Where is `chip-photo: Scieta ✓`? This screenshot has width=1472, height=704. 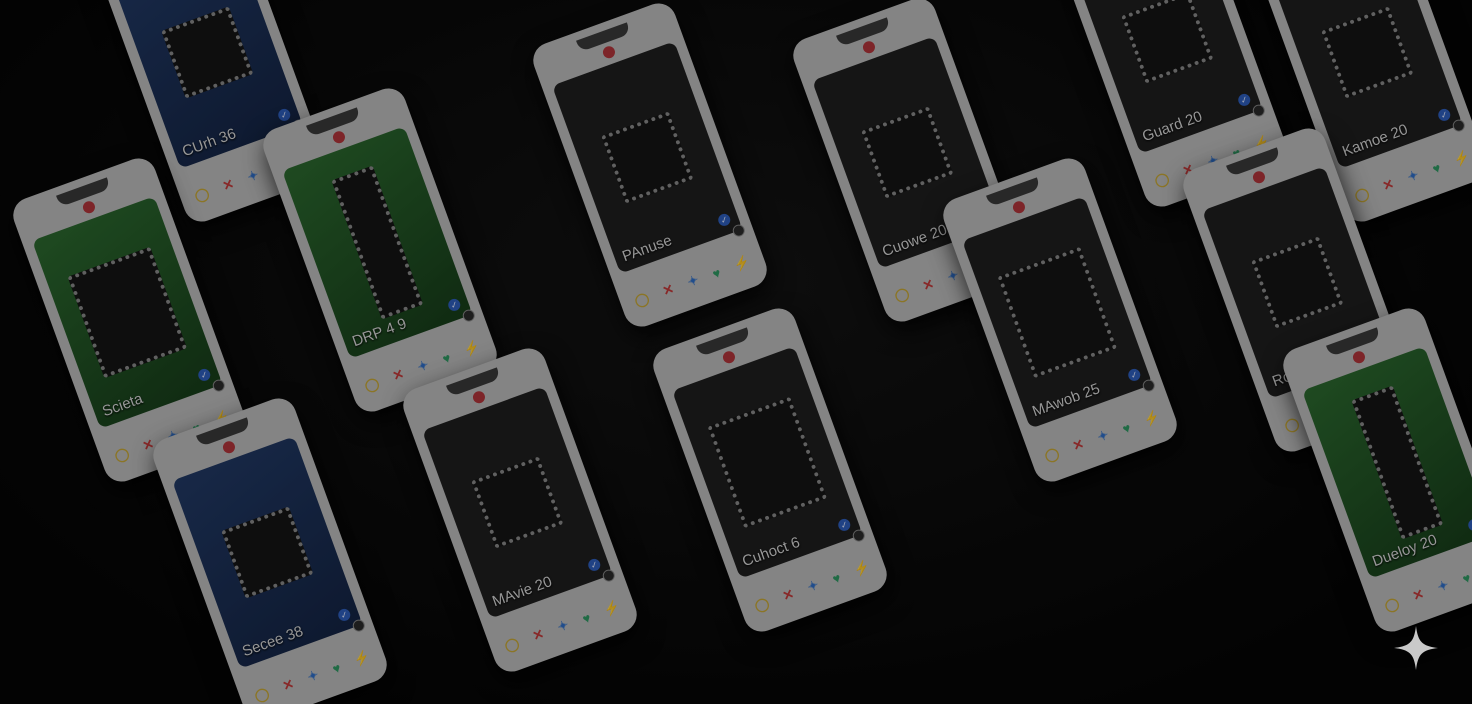
chip-photo: Scieta ✓ is located at coordinates (127, 312).